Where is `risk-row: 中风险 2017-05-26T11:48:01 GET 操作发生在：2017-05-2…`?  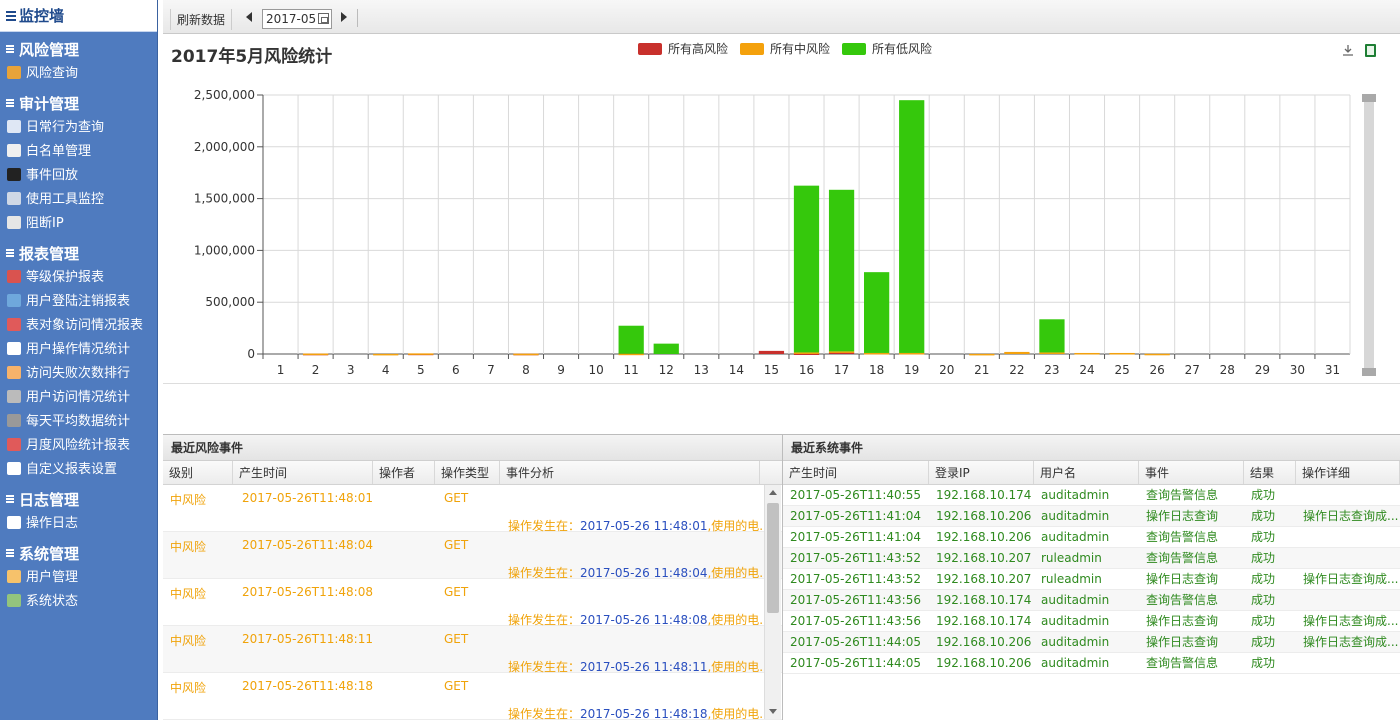
risk-row: 中风险 2017-05-26T11:48:01 GET 操作发生在：2017-05-2… is located at coordinates (472, 509).